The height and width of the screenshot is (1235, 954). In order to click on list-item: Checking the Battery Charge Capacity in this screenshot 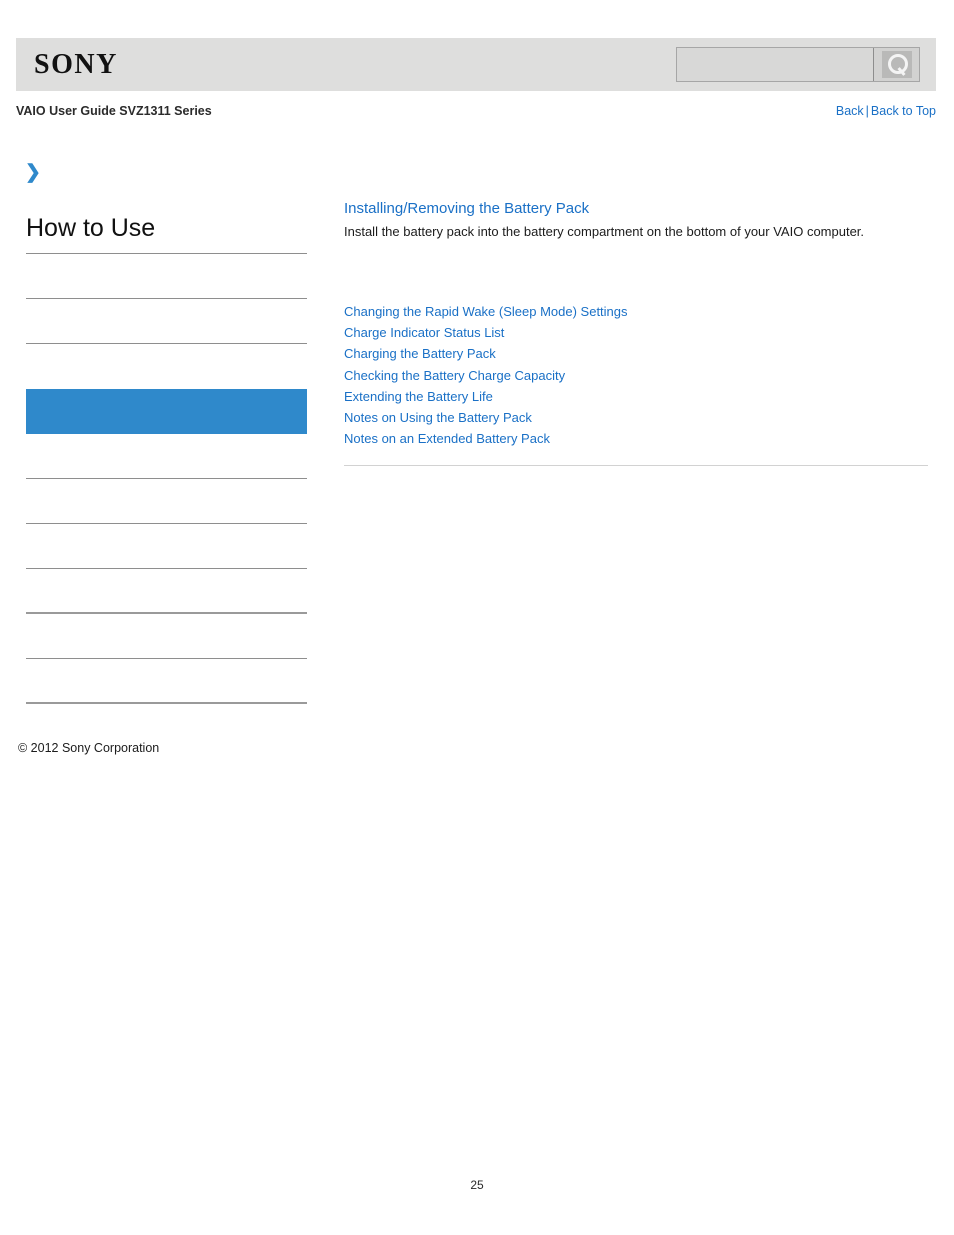, I will do `click(636, 375)`.